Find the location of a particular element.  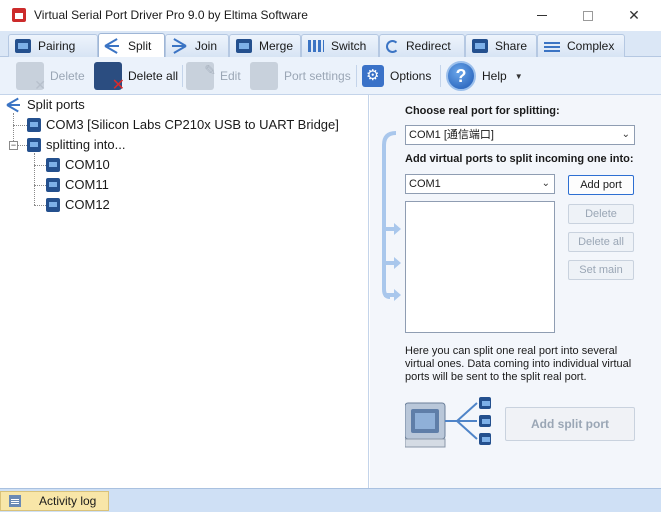

add-port-button: Add port is located at coordinates (601, 185).